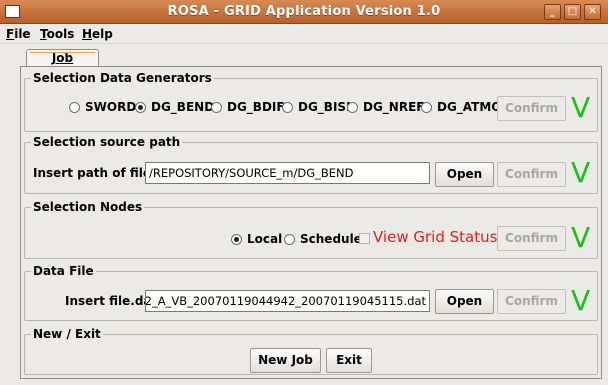 This screenshot has height=385, width=608. What do you see at coordinates (581, 107) in the screenshot?
I see `generators-check-icon: V` at bounding box center [581, 107].